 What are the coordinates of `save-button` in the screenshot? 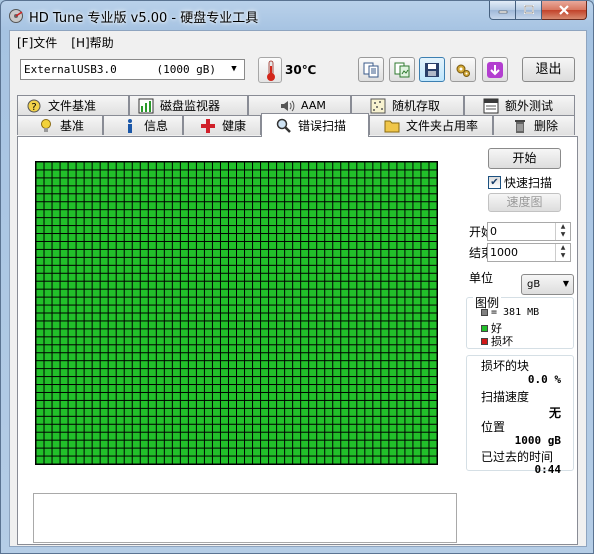 It's located at (432, 69).